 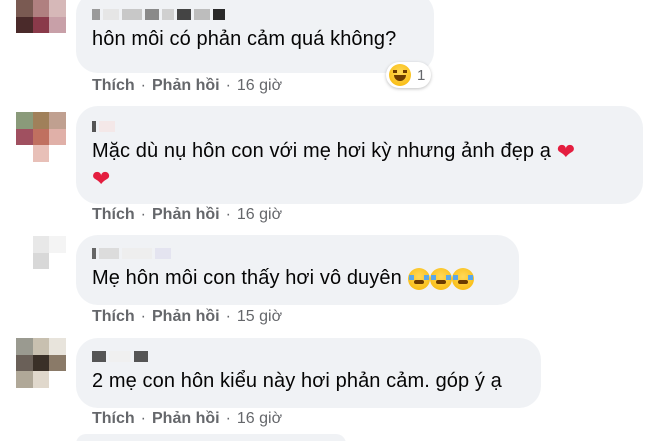 I want to click on reaction-count: 1, so click(x=421, y=75).